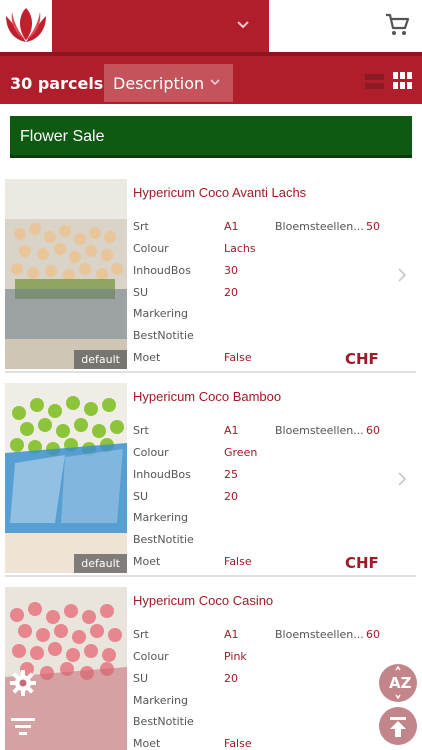  I want to click on sale-banner: Flower Sale, so click(211, 137).